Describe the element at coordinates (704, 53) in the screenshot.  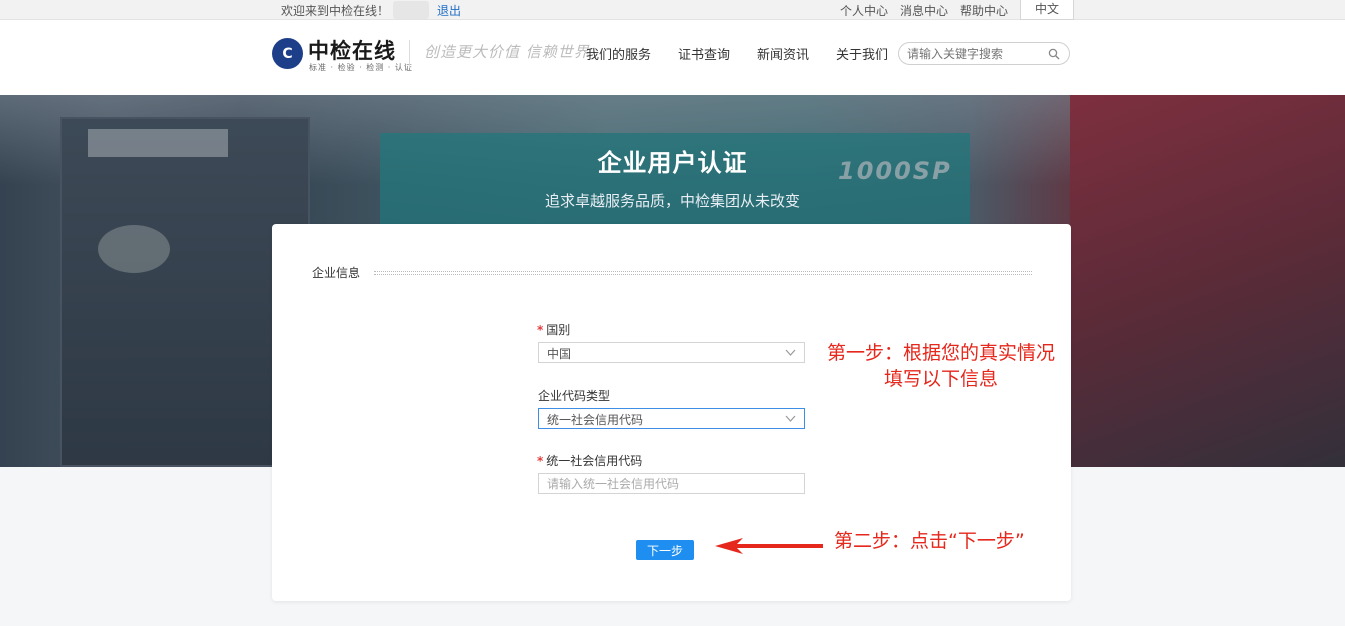
I see `nav-item-certificate-query: 证书查询` at that location.